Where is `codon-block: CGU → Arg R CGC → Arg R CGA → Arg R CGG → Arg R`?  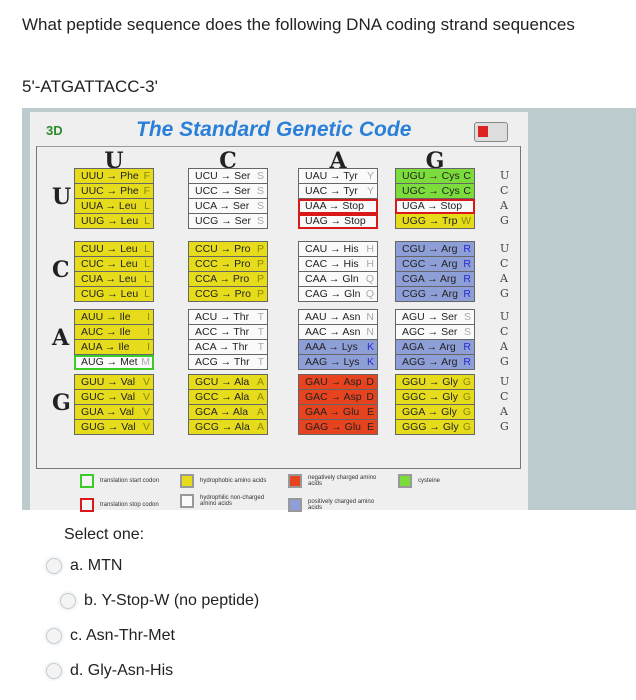
codon-block: CGU → Arg R CGC → Arg R CGA → Arg R CGG → Arg R is located at coordinates (435, 271).